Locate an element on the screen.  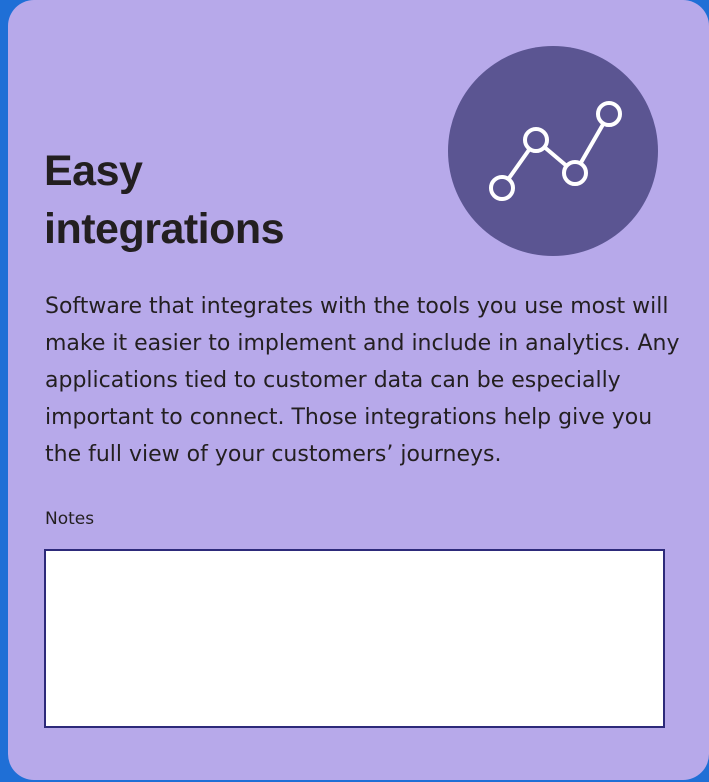
chart-line is located at coordinates (555, 151).